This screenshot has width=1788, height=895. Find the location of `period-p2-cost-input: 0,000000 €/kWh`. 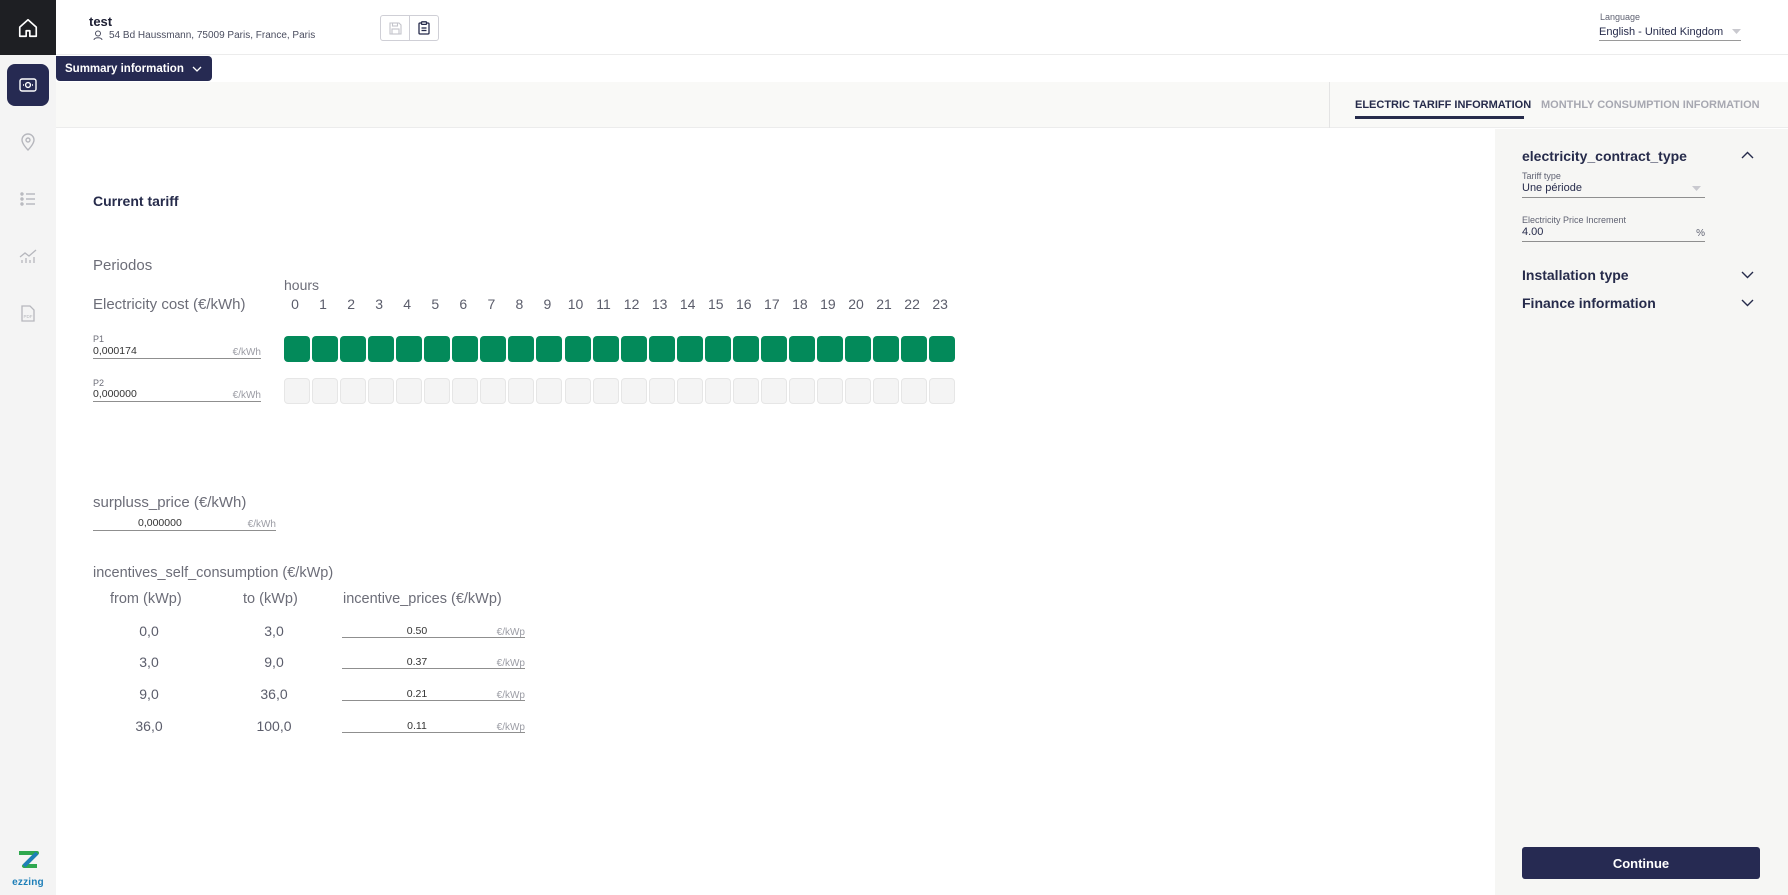

period-p2-cost-input: 0,000000 €/kWh is located at coordinates (177, 395).